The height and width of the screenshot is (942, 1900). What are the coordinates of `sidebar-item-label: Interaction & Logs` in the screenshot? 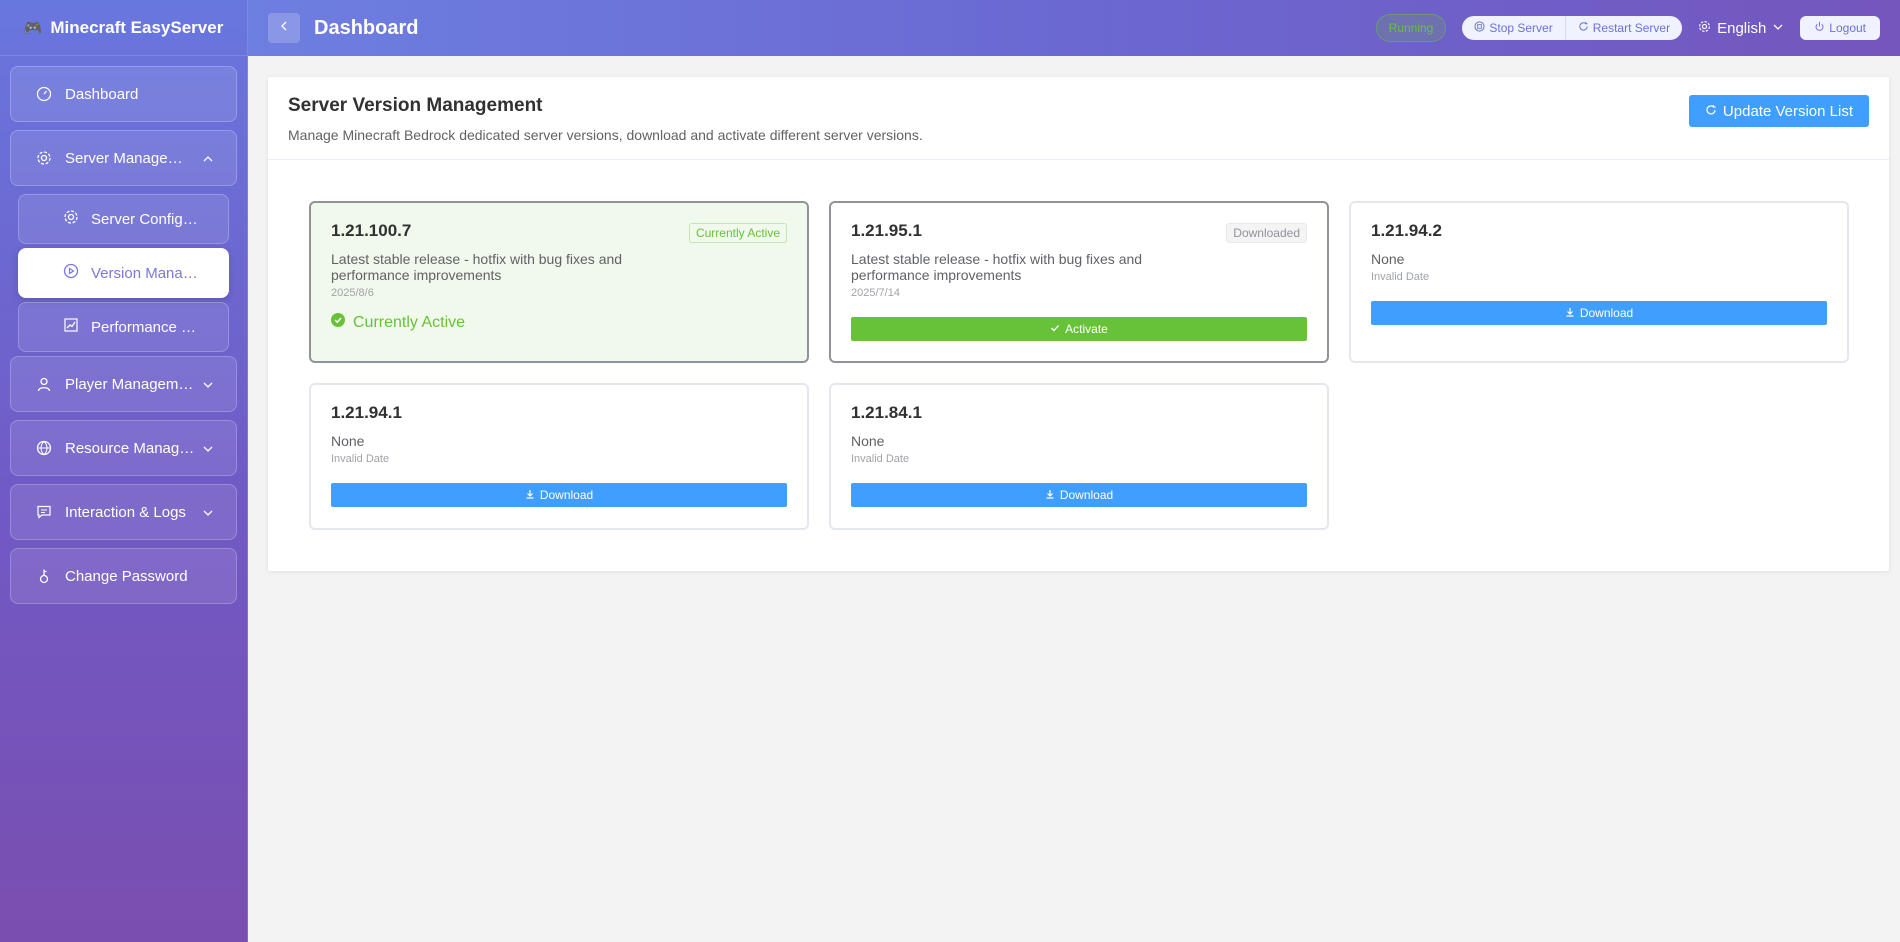 It's located at (125, 512).